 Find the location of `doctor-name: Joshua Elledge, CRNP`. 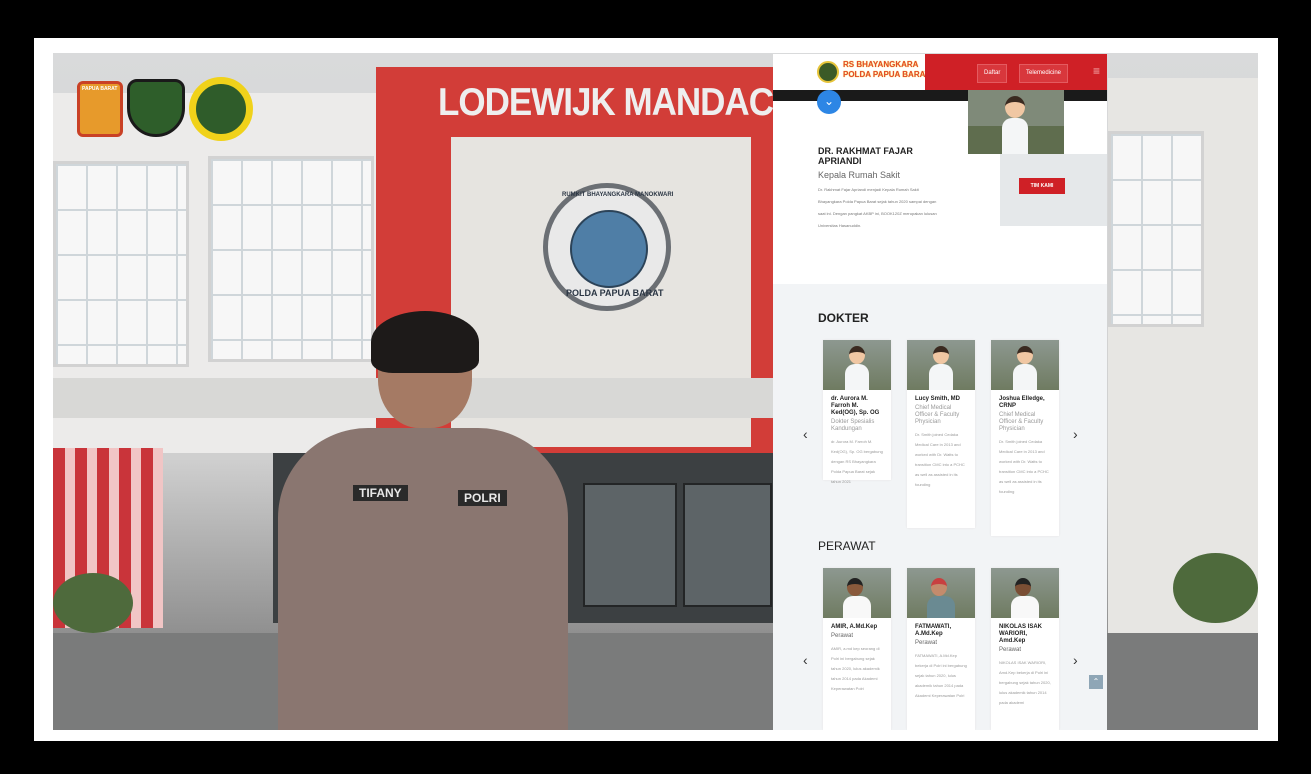

doctor-name: Joshua Elledge, CRNP is located at coordinates (1022, 402).